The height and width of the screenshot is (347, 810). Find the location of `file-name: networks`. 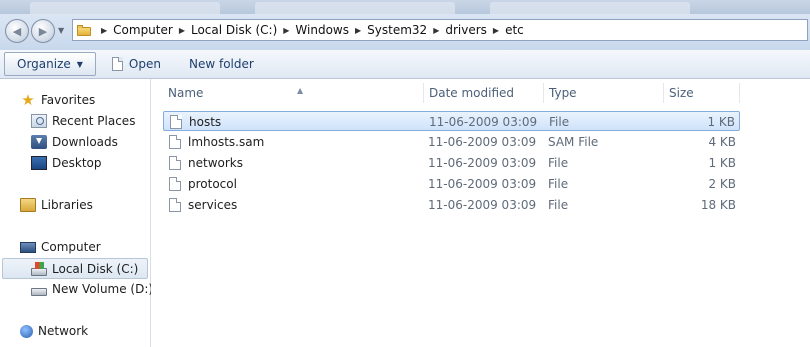

file-name: networks is located at coordinates (215, 163).